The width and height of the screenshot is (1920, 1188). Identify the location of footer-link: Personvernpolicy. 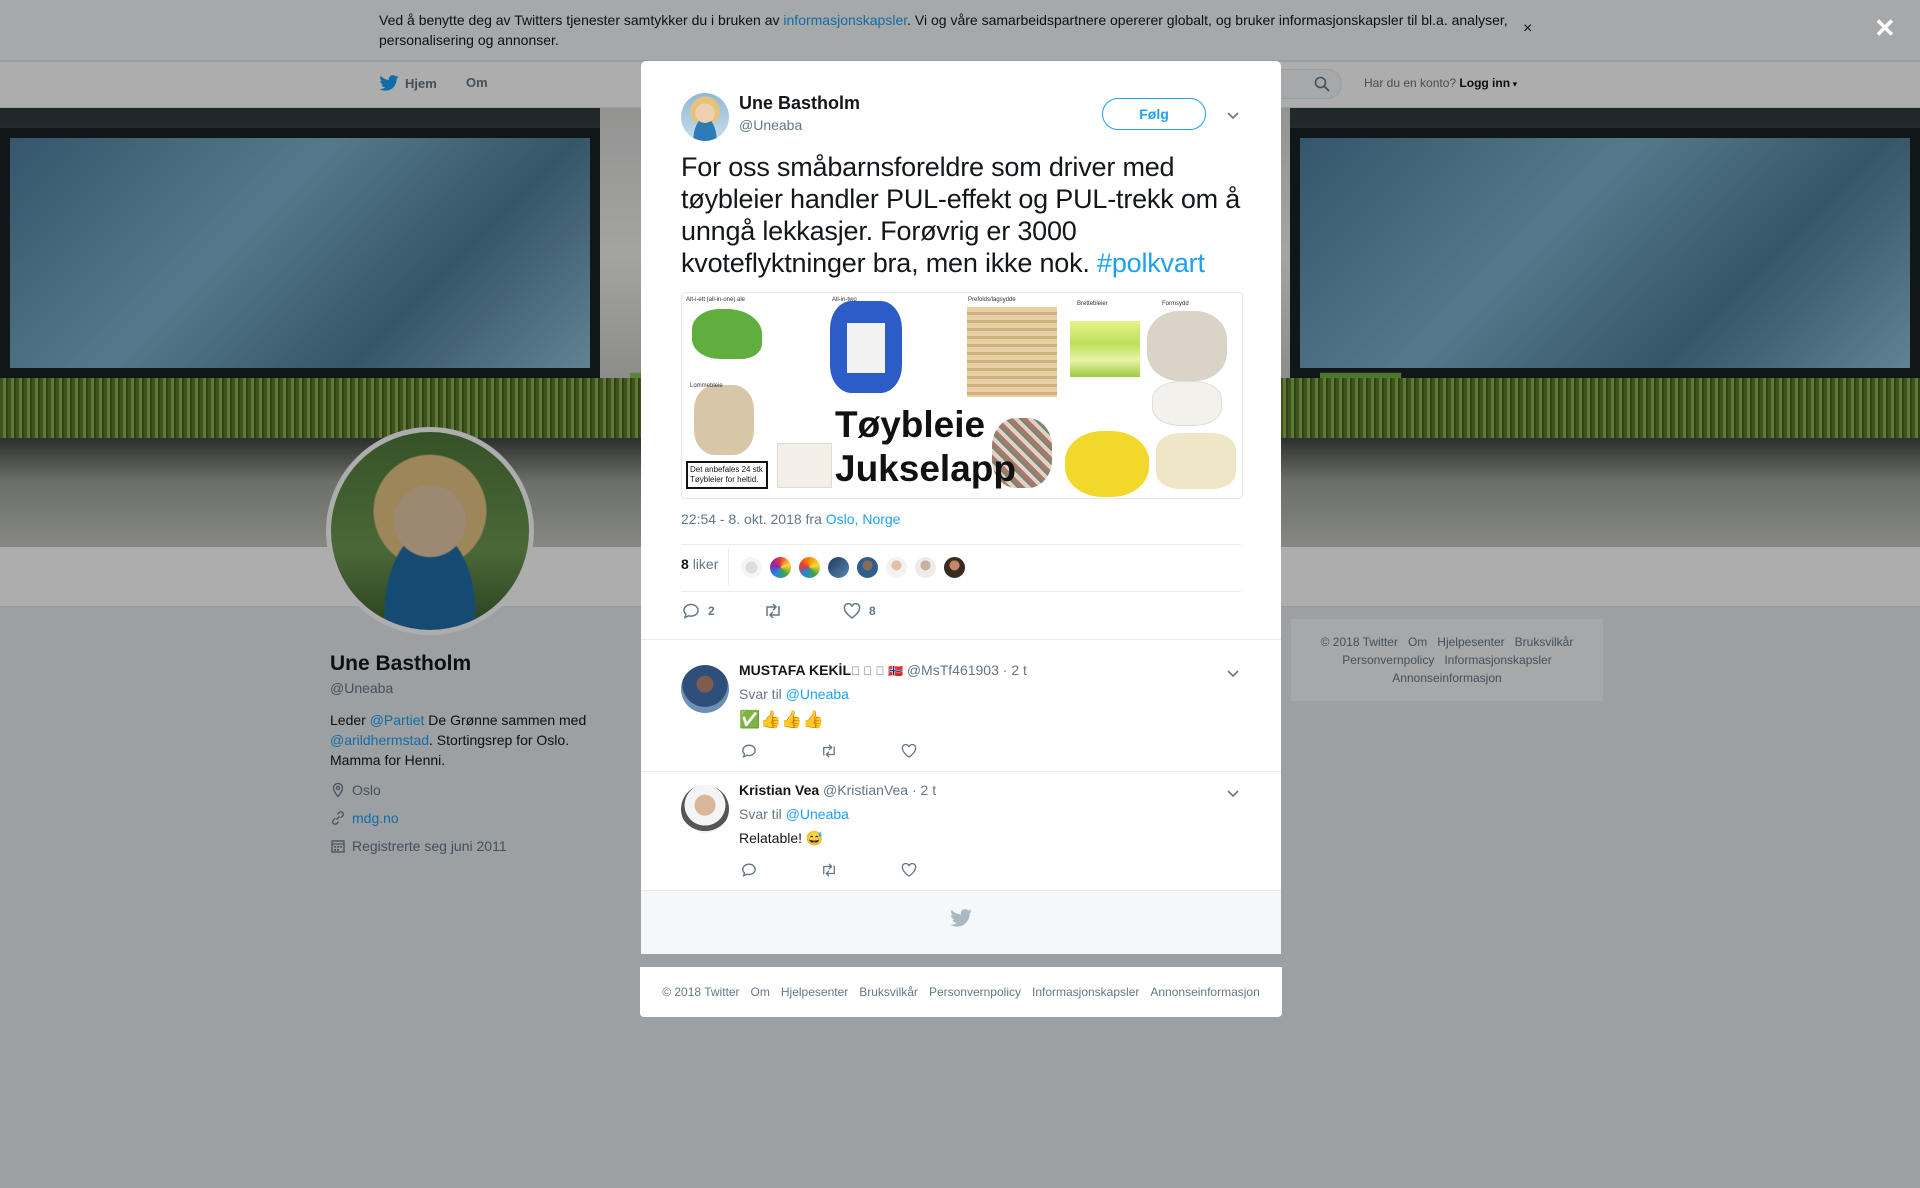
(975, 992).